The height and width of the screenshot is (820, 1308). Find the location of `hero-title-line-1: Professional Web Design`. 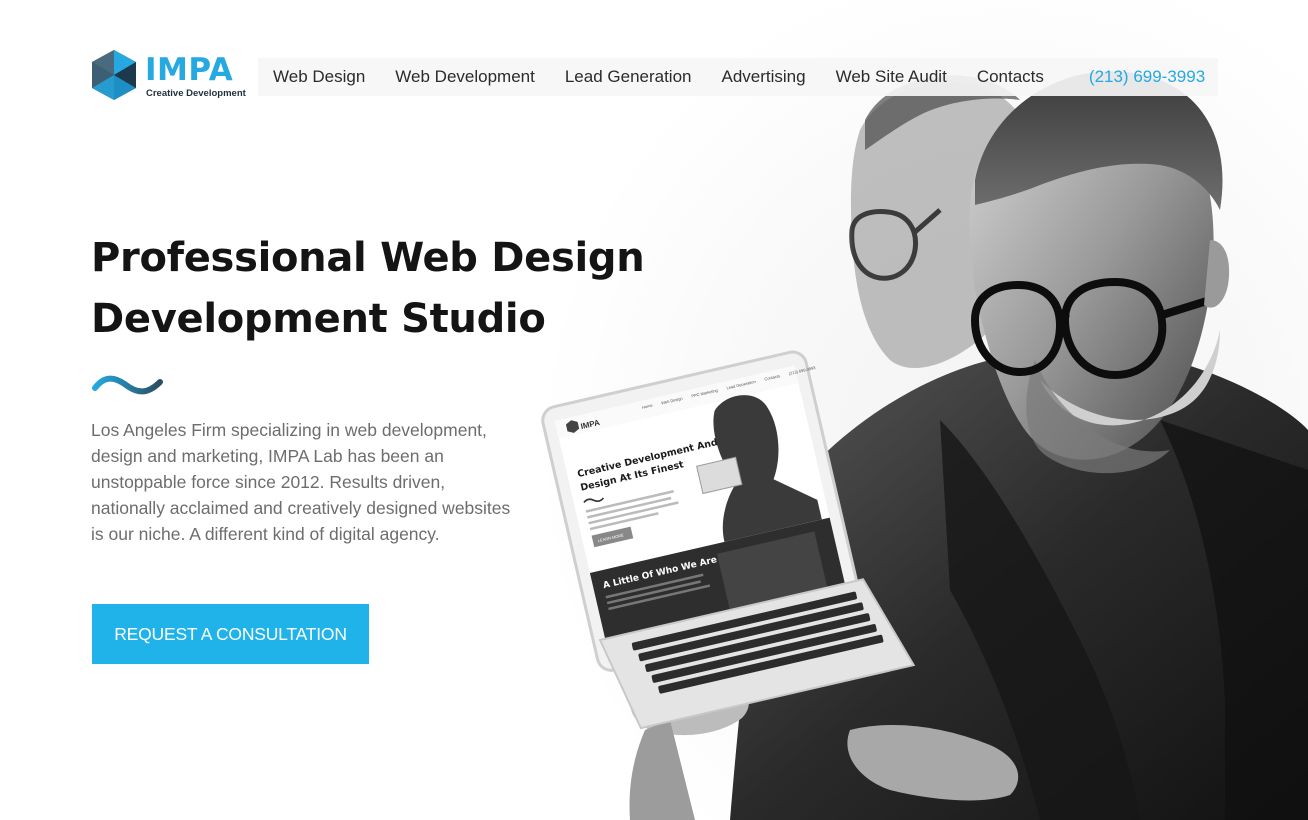

hero-title-line-1: Professional Web Design is located at coordinates (368, 258).